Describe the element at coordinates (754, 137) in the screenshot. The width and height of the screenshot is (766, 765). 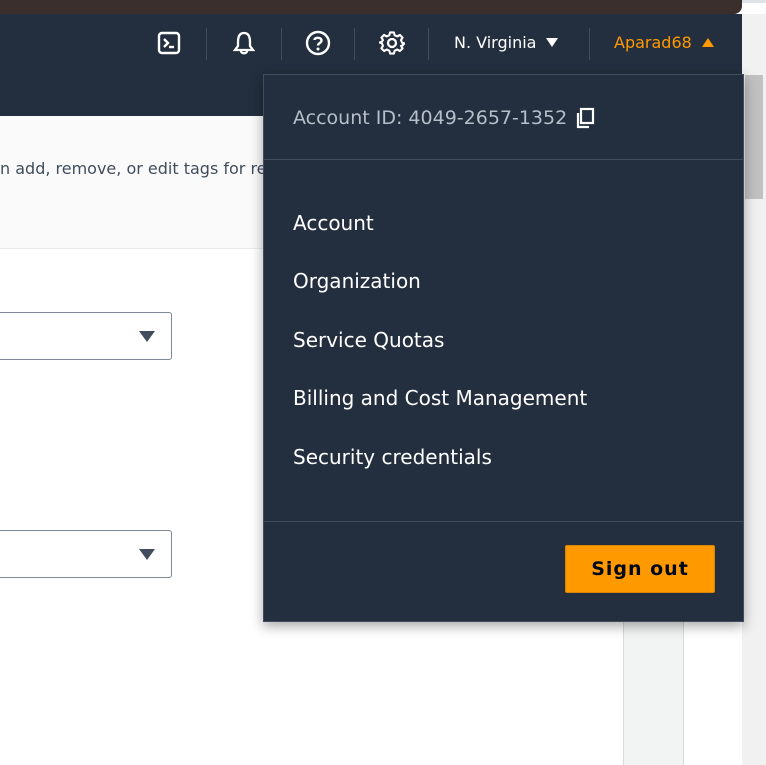
I see `scrollbar-thumb` at that location.